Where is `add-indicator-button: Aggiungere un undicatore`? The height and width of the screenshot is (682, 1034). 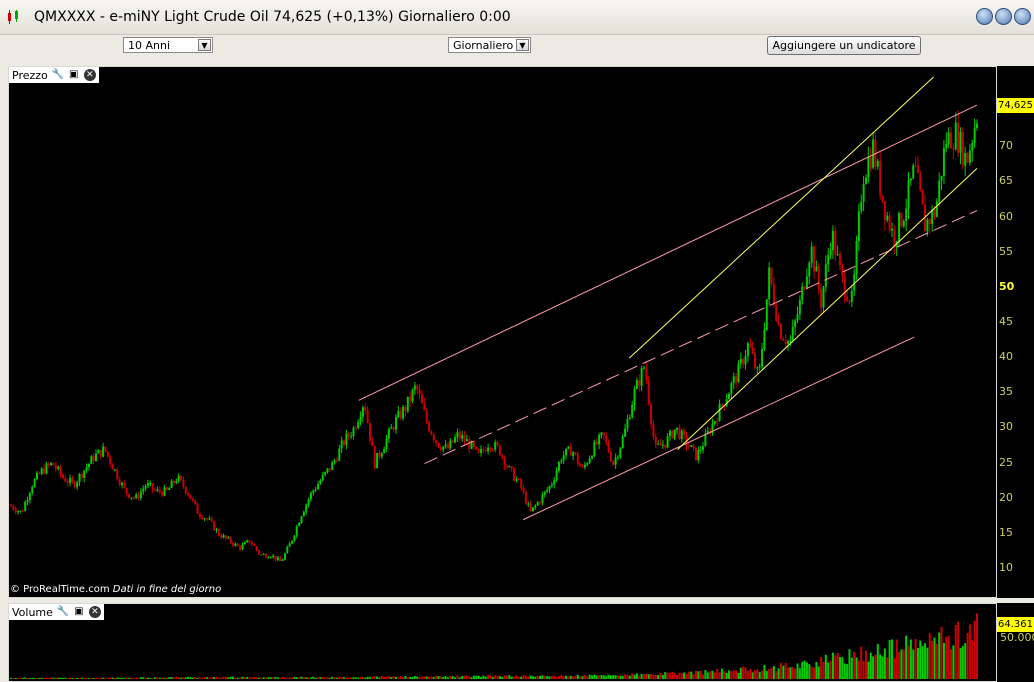 add-indicator-button: Aggiungere un undicatore is located at coordinates (844, 45).